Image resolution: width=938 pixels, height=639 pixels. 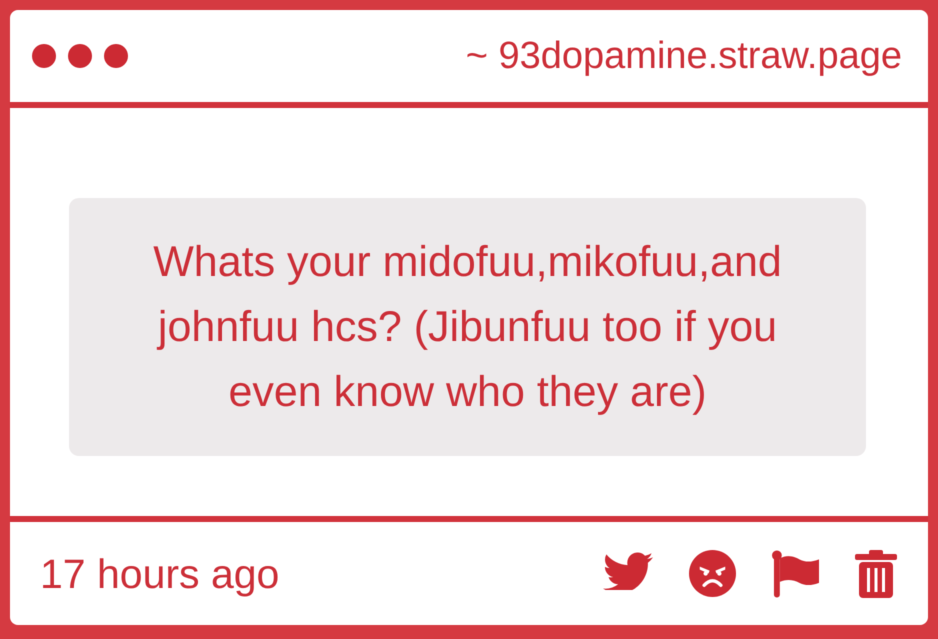 I want to click on angry-face-icon, so click(x=712, y=573).